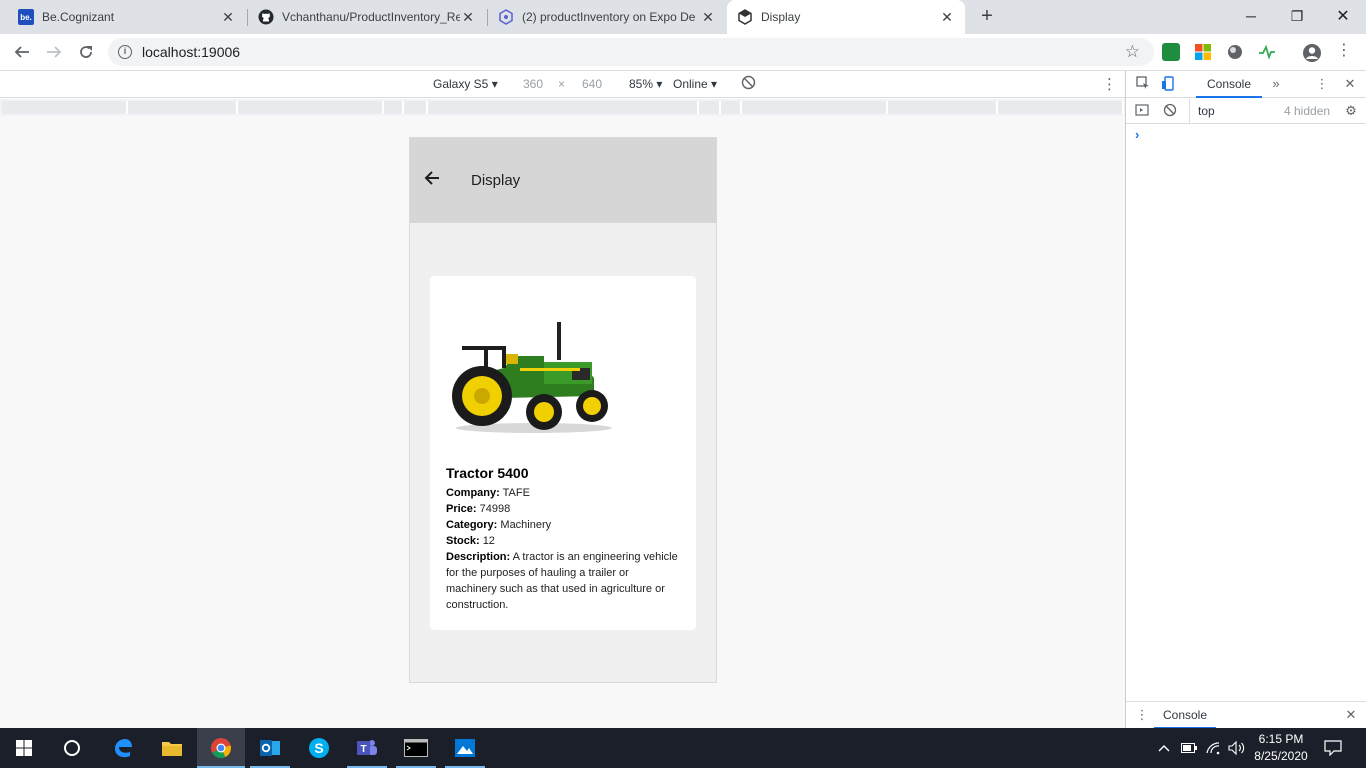 The height and width of the screenshot is (768, 1366). I want to click on search-button, so click(72, 748).